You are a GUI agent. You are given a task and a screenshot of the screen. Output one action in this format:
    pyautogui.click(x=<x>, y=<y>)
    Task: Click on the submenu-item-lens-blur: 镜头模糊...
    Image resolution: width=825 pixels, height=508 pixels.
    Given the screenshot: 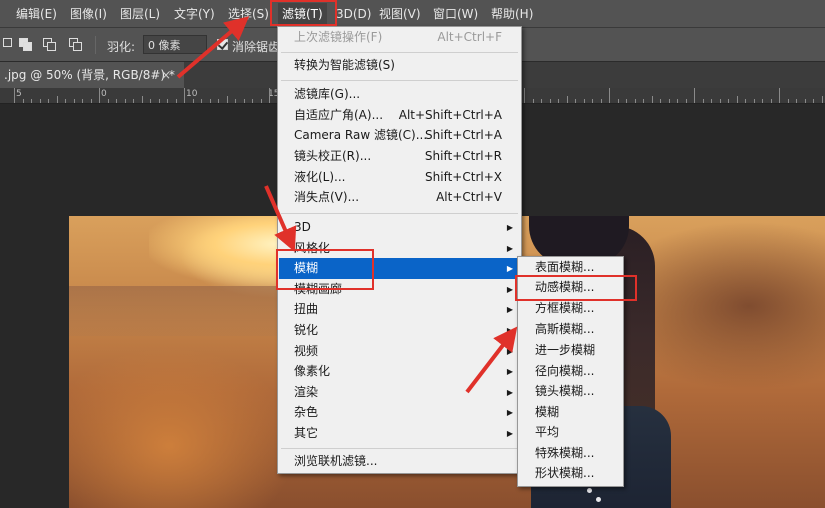 What is the action you would take?
    pyautogui.click(x=570, y=391)
    